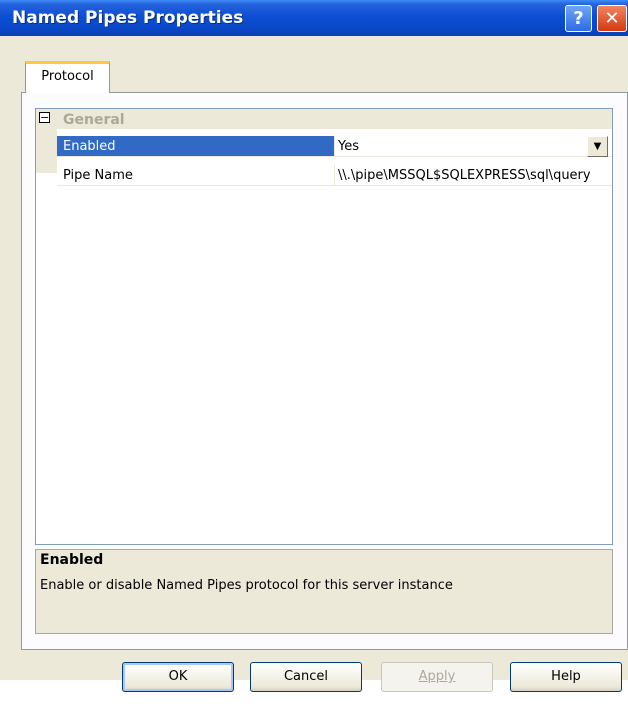 This screenshot has width=628, height=706. I want to click on window-title: Named Pipes Properties, so click(128, 18).